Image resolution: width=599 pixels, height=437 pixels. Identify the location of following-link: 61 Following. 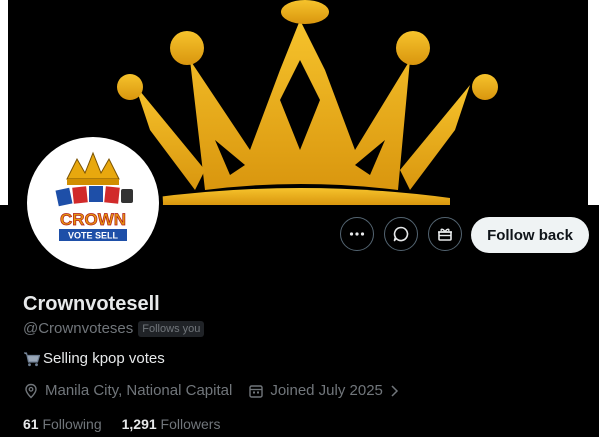
(62, 424).